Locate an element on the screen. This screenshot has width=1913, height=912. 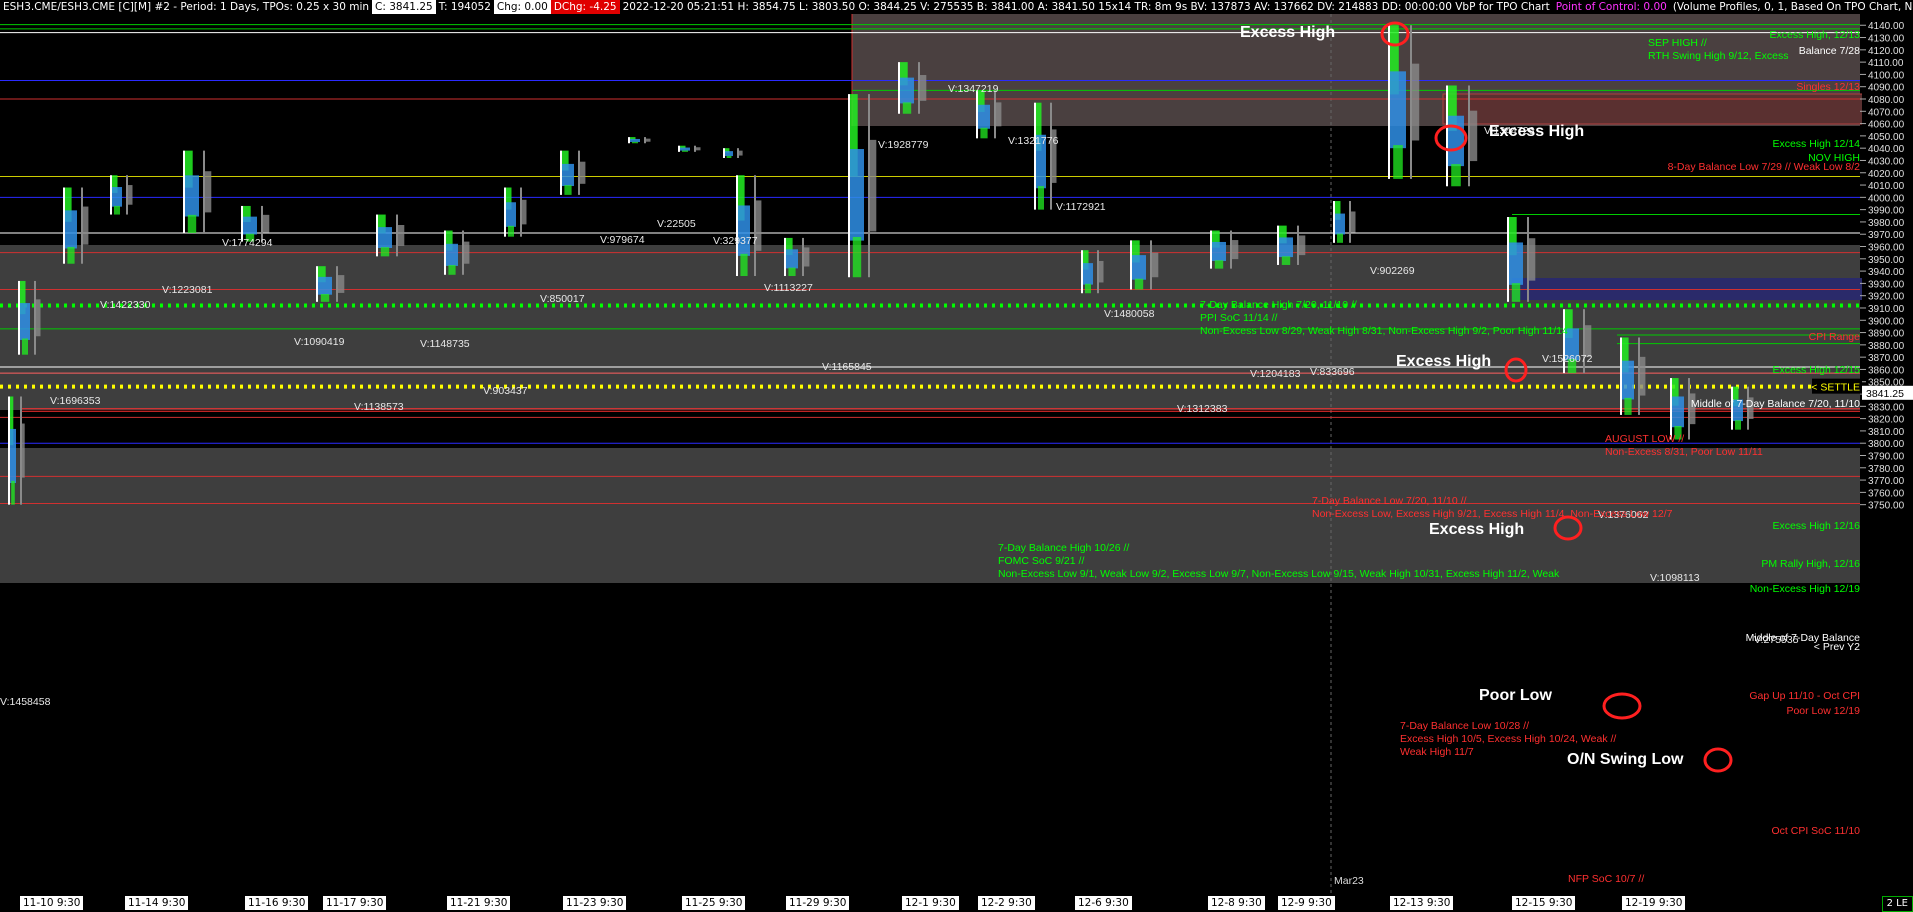
price-tick-3820: 3820.00 is located at coordinates (1886, 420).